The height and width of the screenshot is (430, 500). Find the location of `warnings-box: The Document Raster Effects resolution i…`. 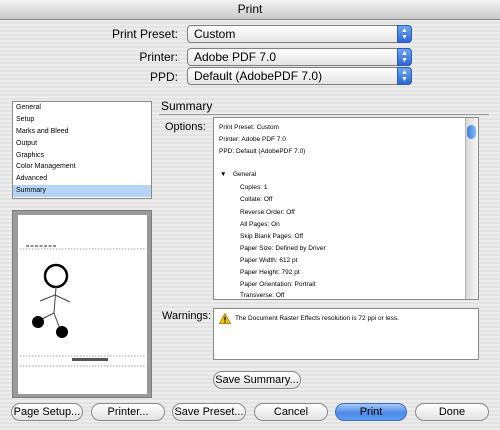

warnings-box: The Document Raster Effects resolution i… is located at coordinates (346, 334).